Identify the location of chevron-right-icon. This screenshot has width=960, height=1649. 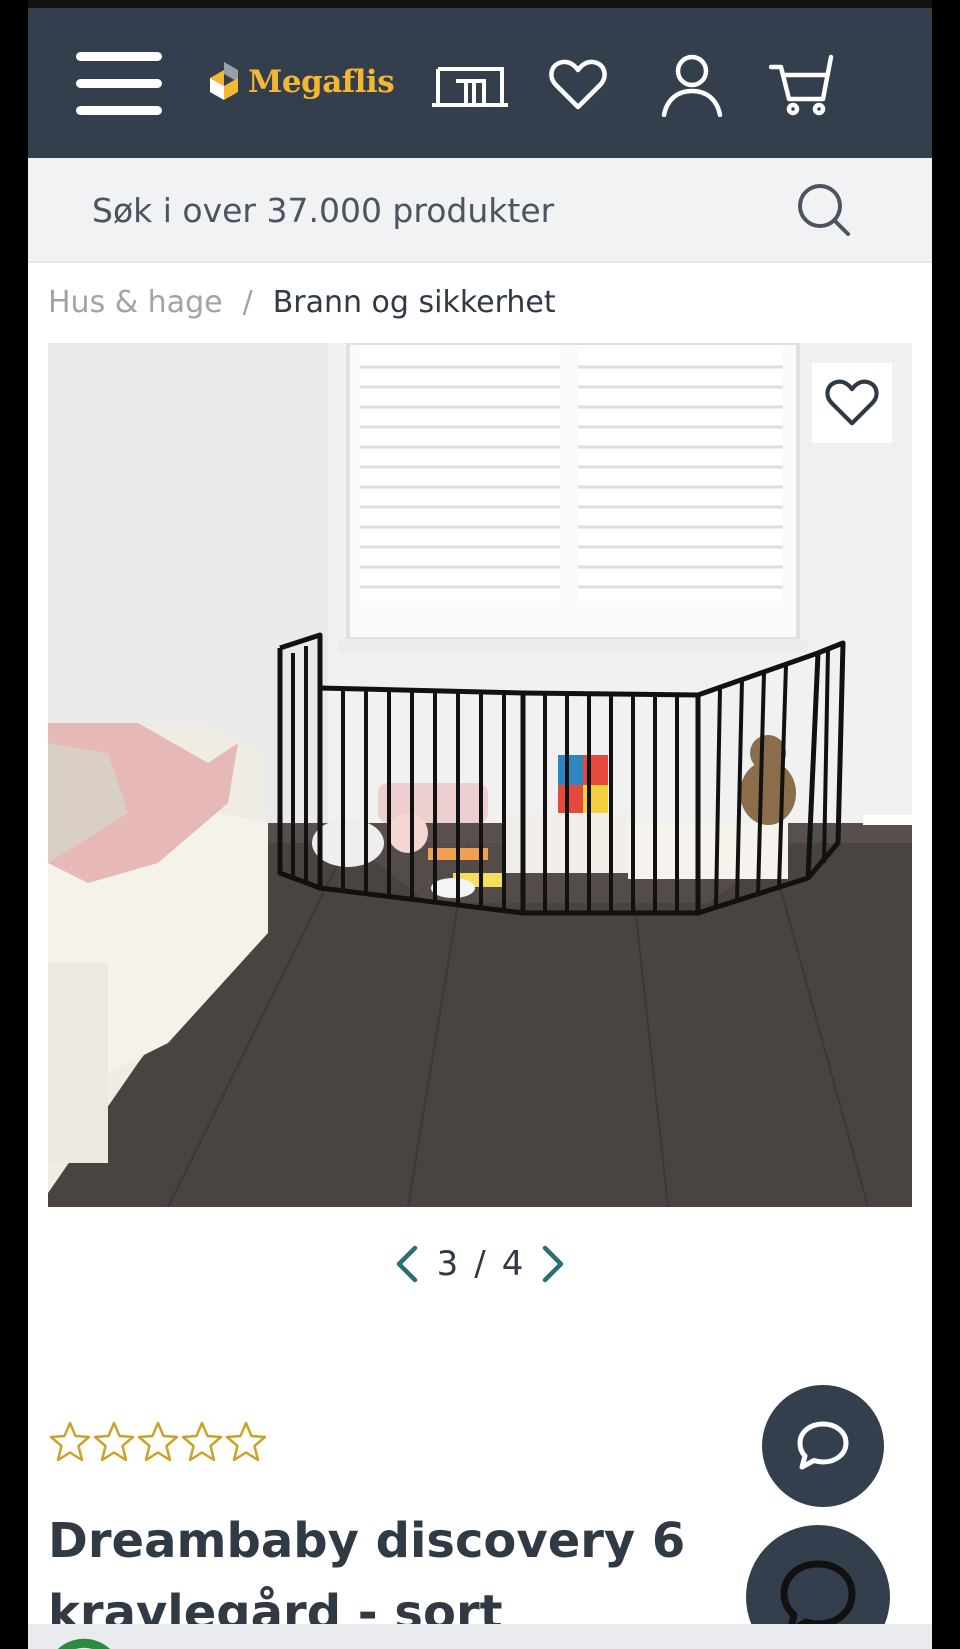
(553, 1264).